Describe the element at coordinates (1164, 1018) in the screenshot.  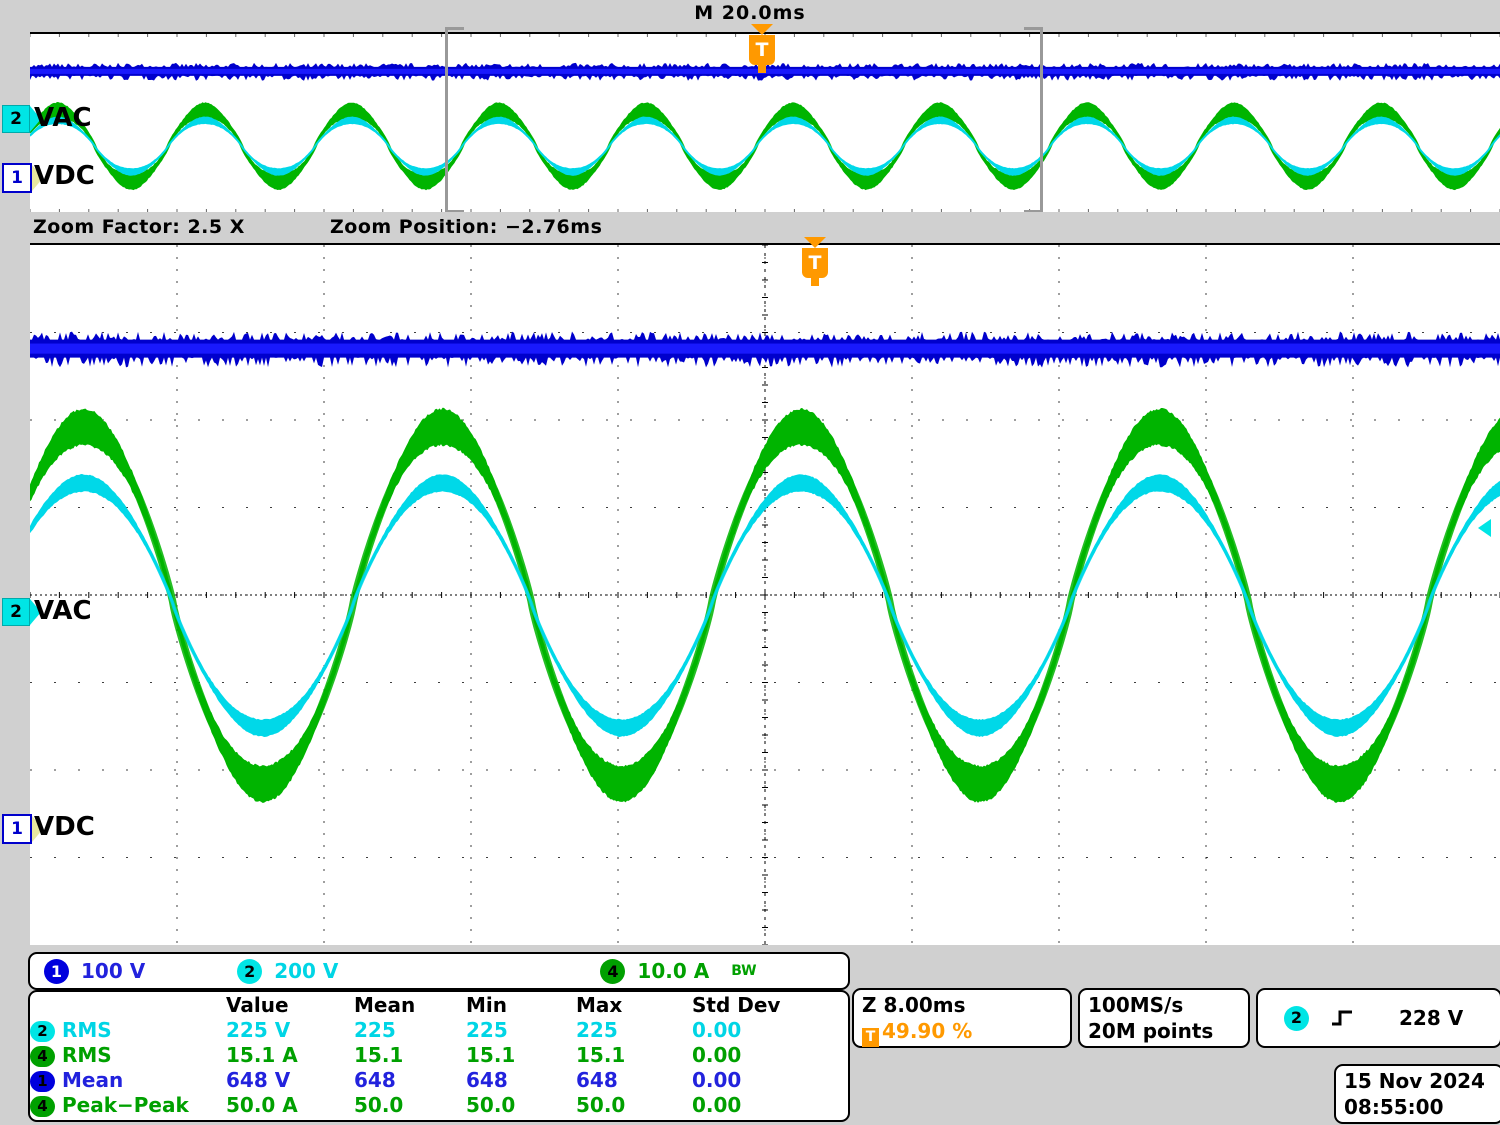
I see `acquisition-box: 100MS/s 20M points` at that location.